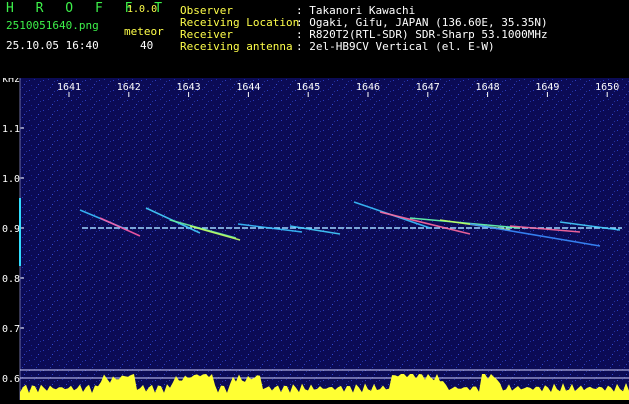  I want to click on y-tick-label: 0.9, so click(11, 229).